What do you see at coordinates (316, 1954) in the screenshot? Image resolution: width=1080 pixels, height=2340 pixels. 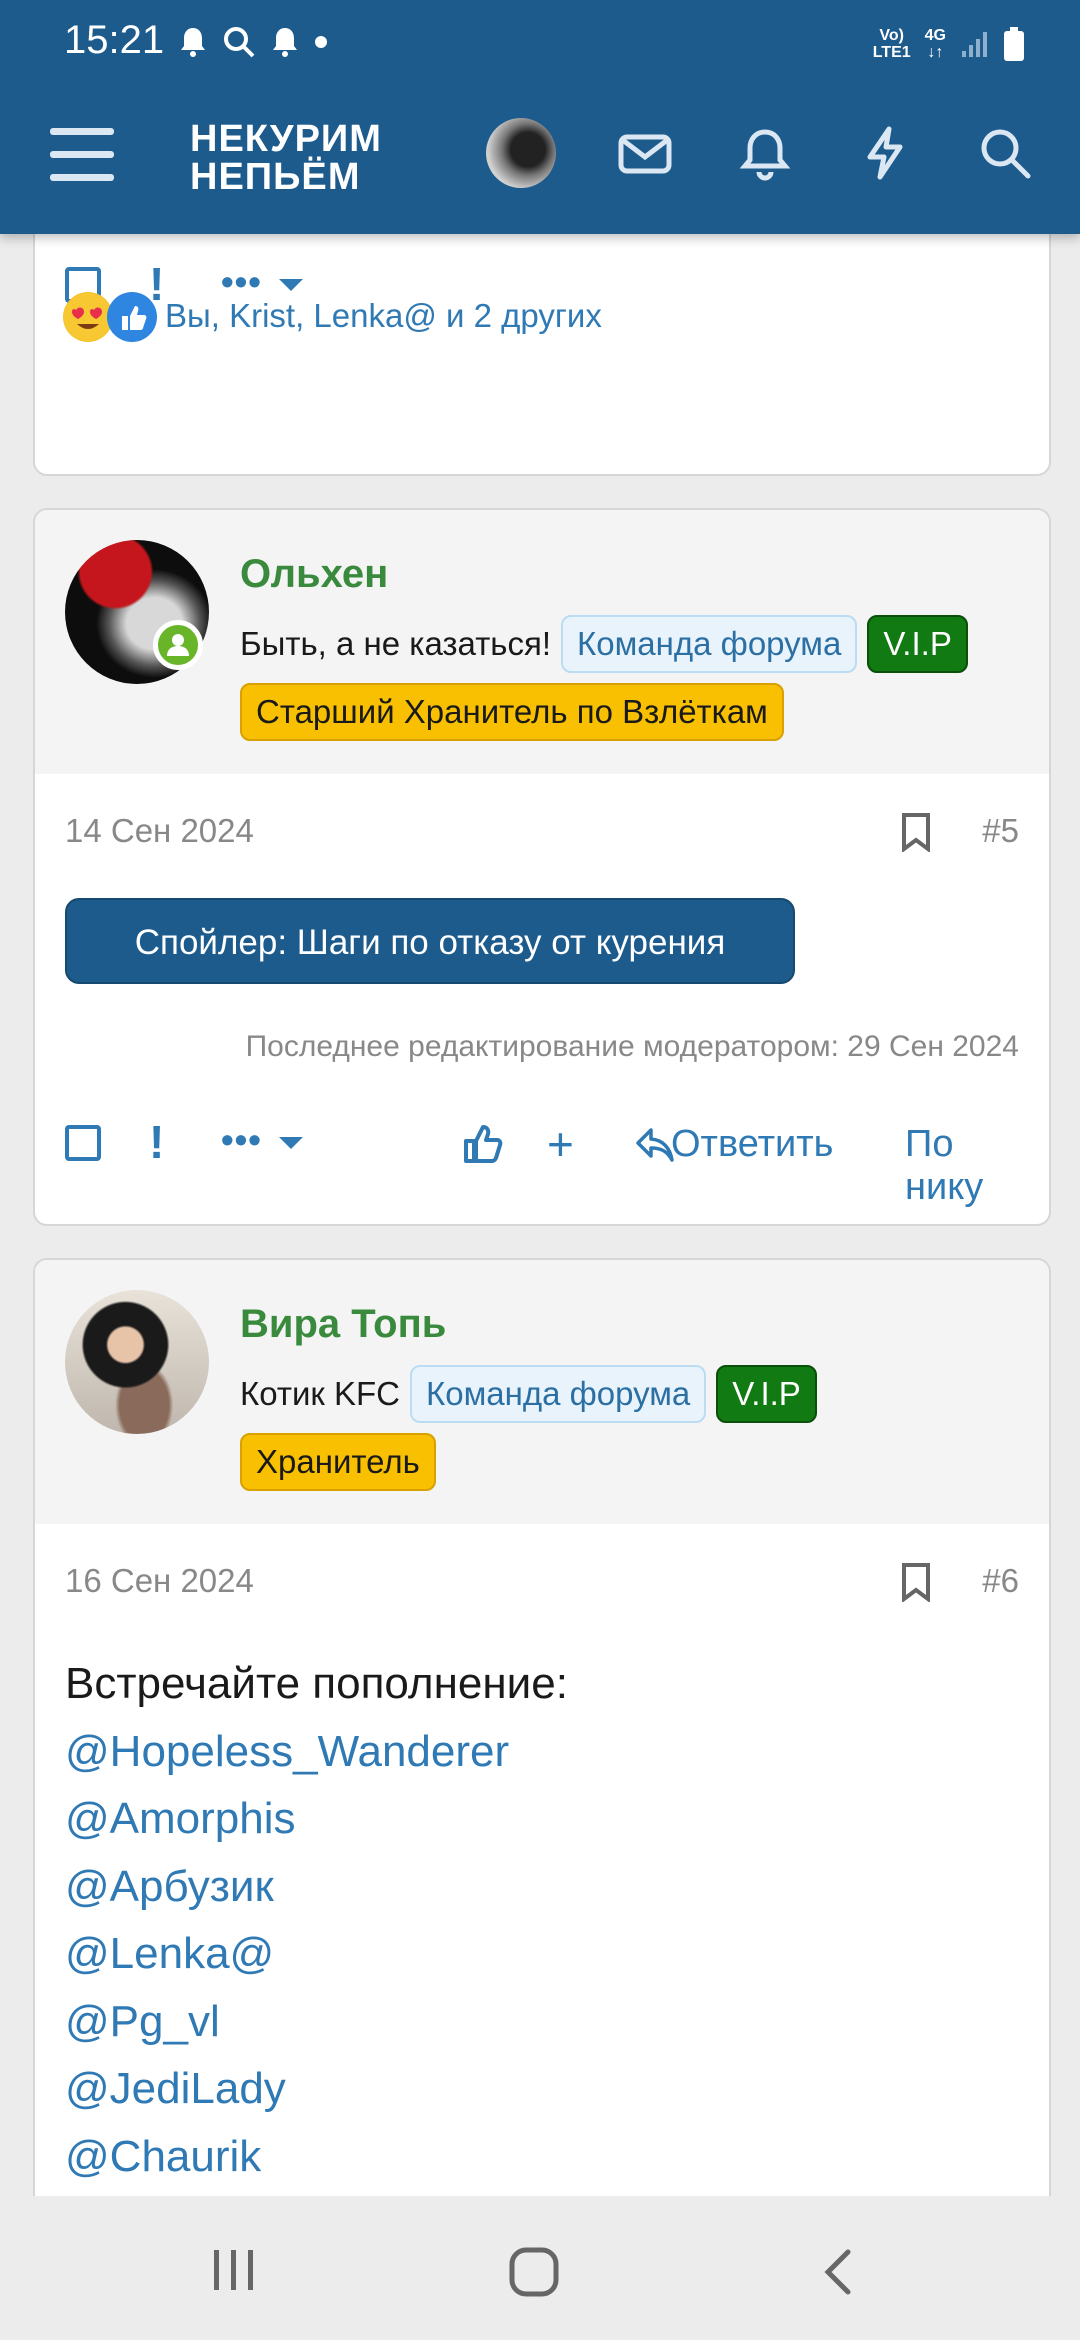 I see `user-mention: @Lenka@` at bounding box center [316, 1954].